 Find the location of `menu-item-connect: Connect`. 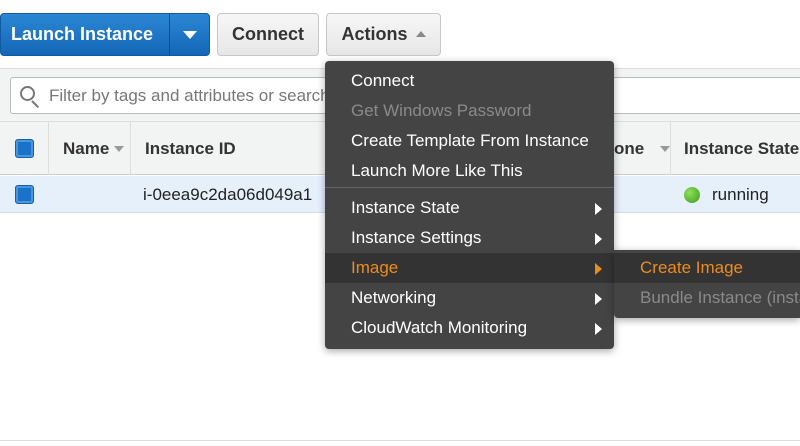

menu-item-connect: Connect is located at coordinates (469, 81).